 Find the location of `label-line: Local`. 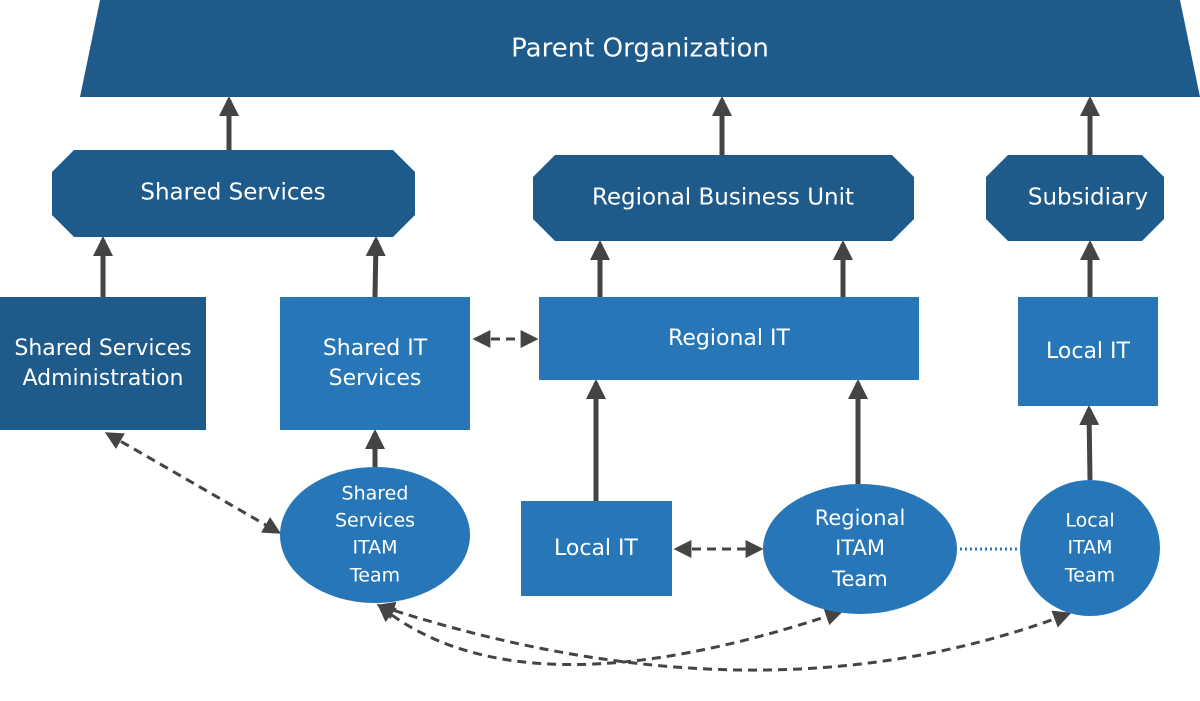

label-line: Local is located at coordinates (1089, 521).